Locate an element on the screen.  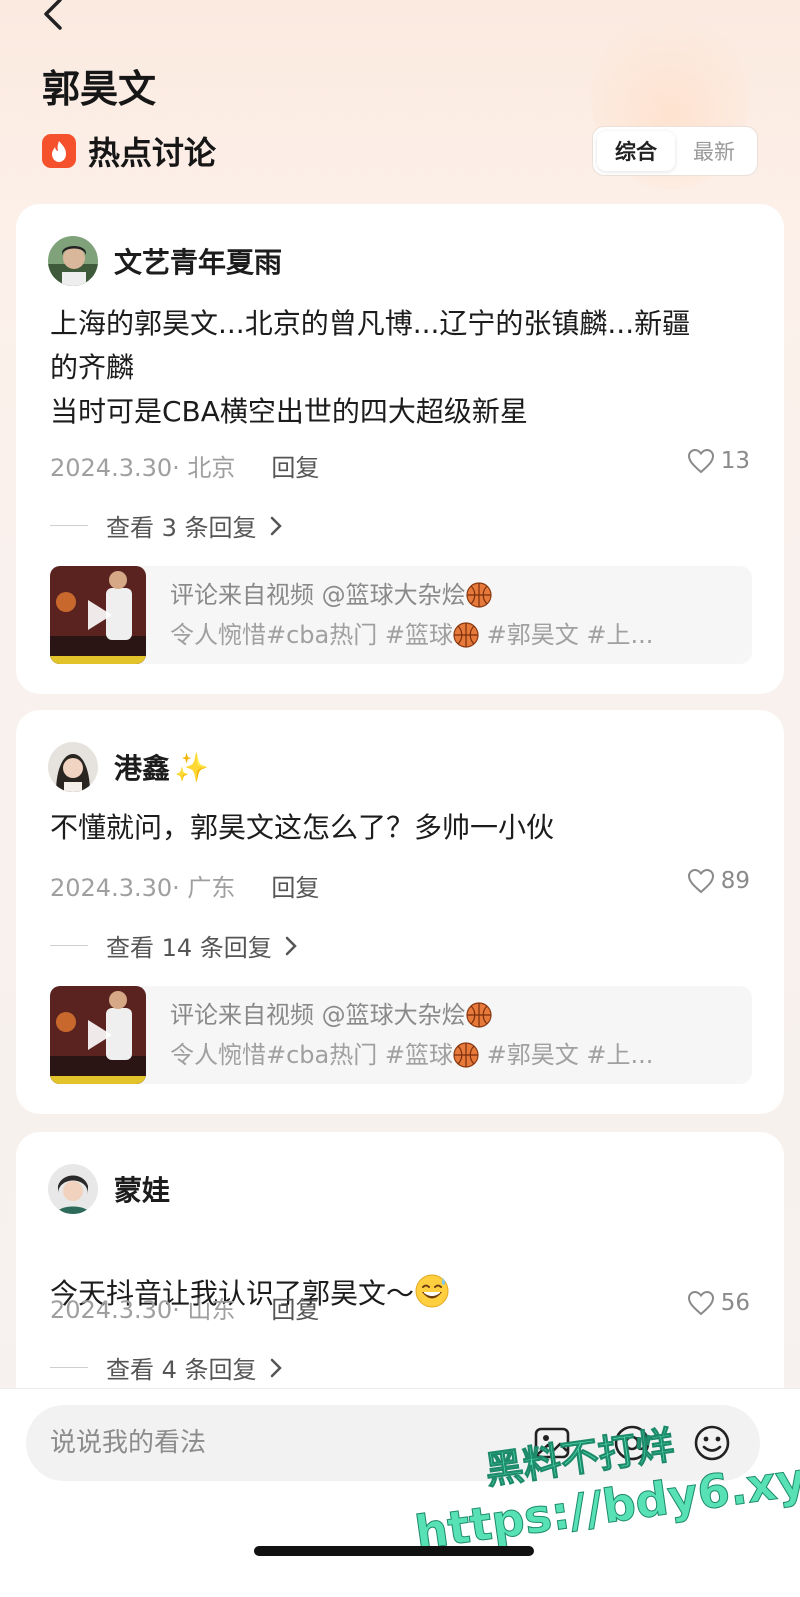
grinning-sweat-emoji-icon is located at coordinates (432, 1291).